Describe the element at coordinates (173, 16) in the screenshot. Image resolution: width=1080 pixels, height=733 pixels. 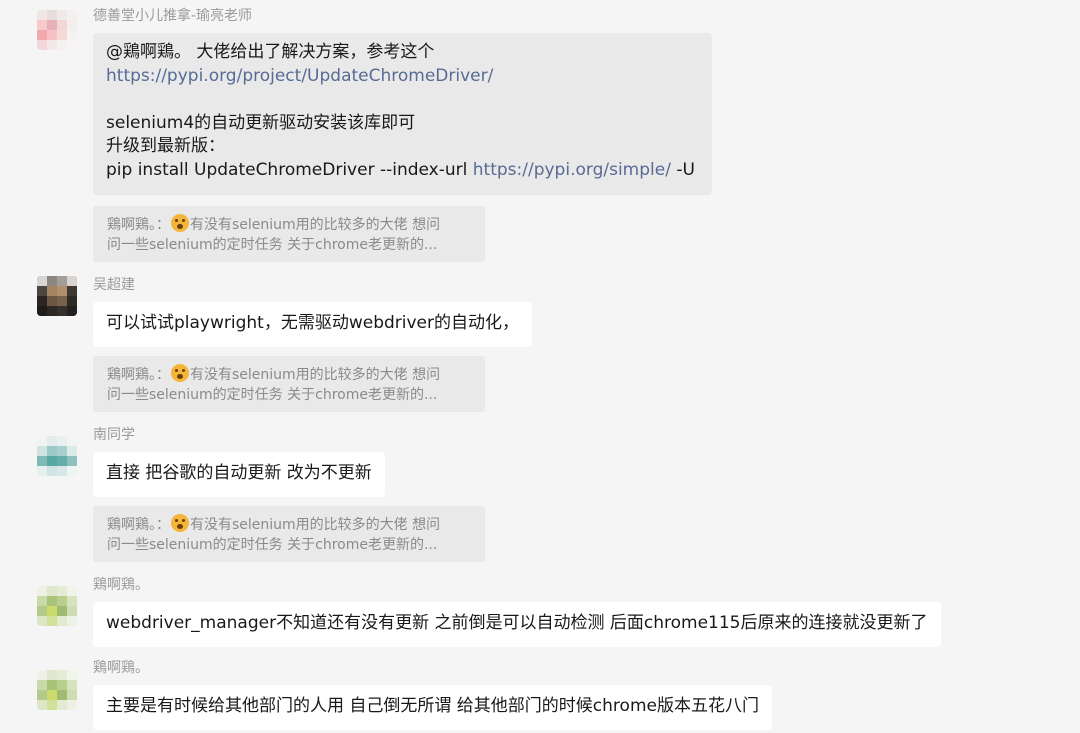
I see `sender-name: 德善堂小儿推拿-瑜亮老师` at that location.